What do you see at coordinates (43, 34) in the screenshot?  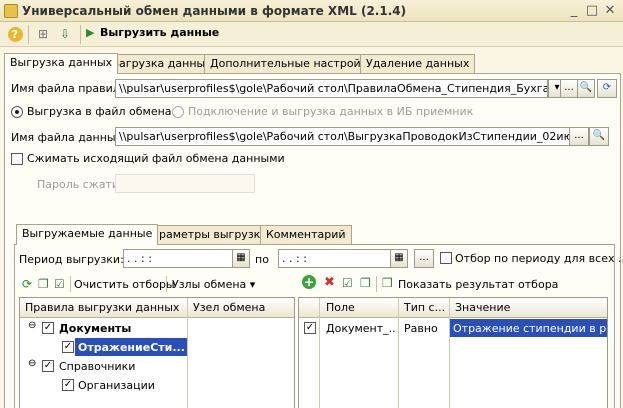 I see `pin-icon: ⊞` at bounding box center [43, 34].